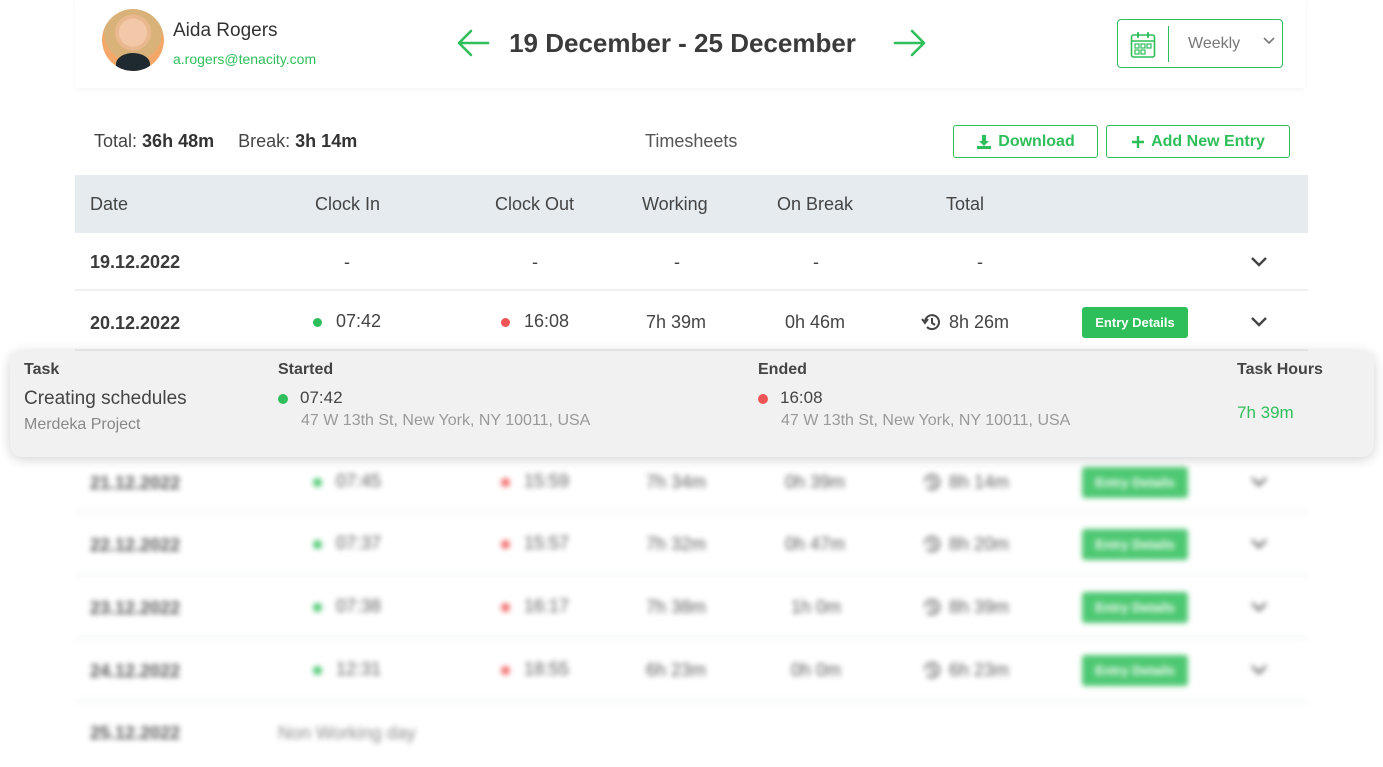  What do you see at coordinates (310, 398) in the screenshot?
I see `detail-started-time: 07:42` at bounding box center [310, 398].